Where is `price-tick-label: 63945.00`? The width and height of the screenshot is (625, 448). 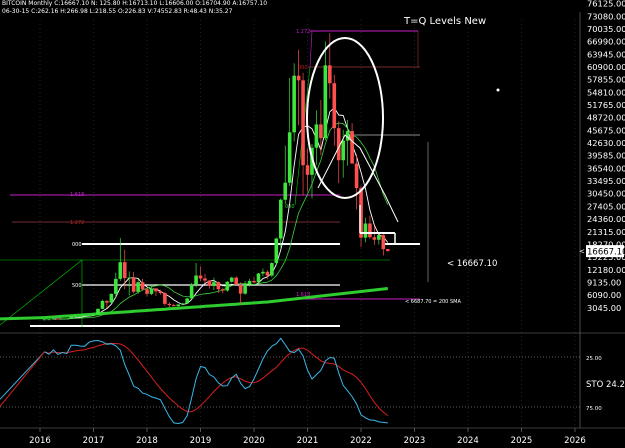
price-tick-label: 63945.00 is located at coordinates (606, 54).